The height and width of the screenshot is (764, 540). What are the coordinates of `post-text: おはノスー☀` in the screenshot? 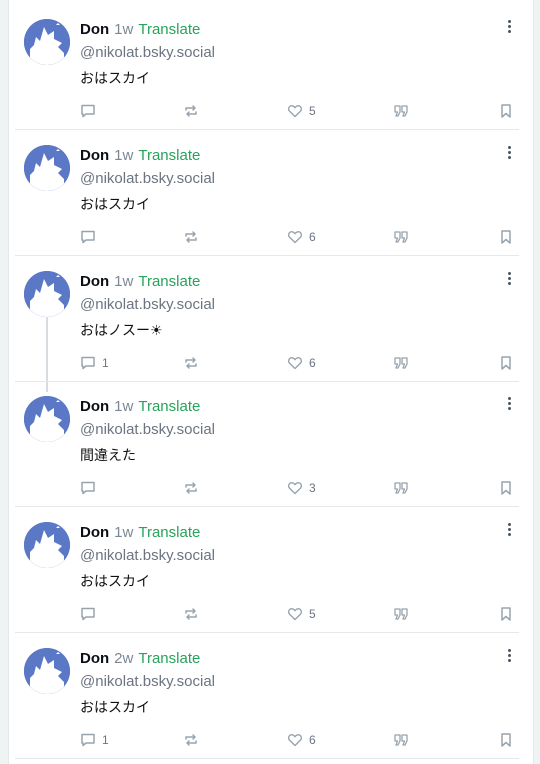 It's located at (121, 330).